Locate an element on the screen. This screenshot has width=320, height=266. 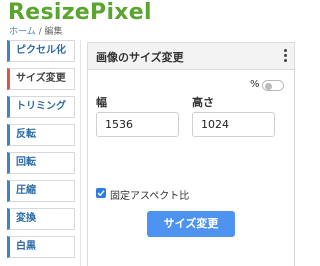
width-label: 幅 is located at coordinates (101, 102).